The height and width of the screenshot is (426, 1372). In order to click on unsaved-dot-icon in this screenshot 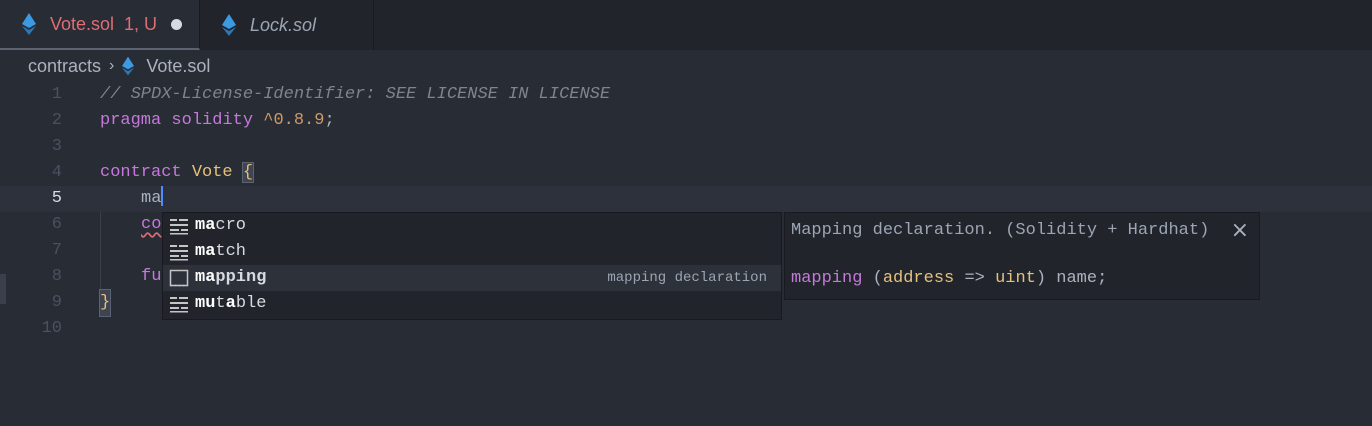, I will do `click(177, 24)`.